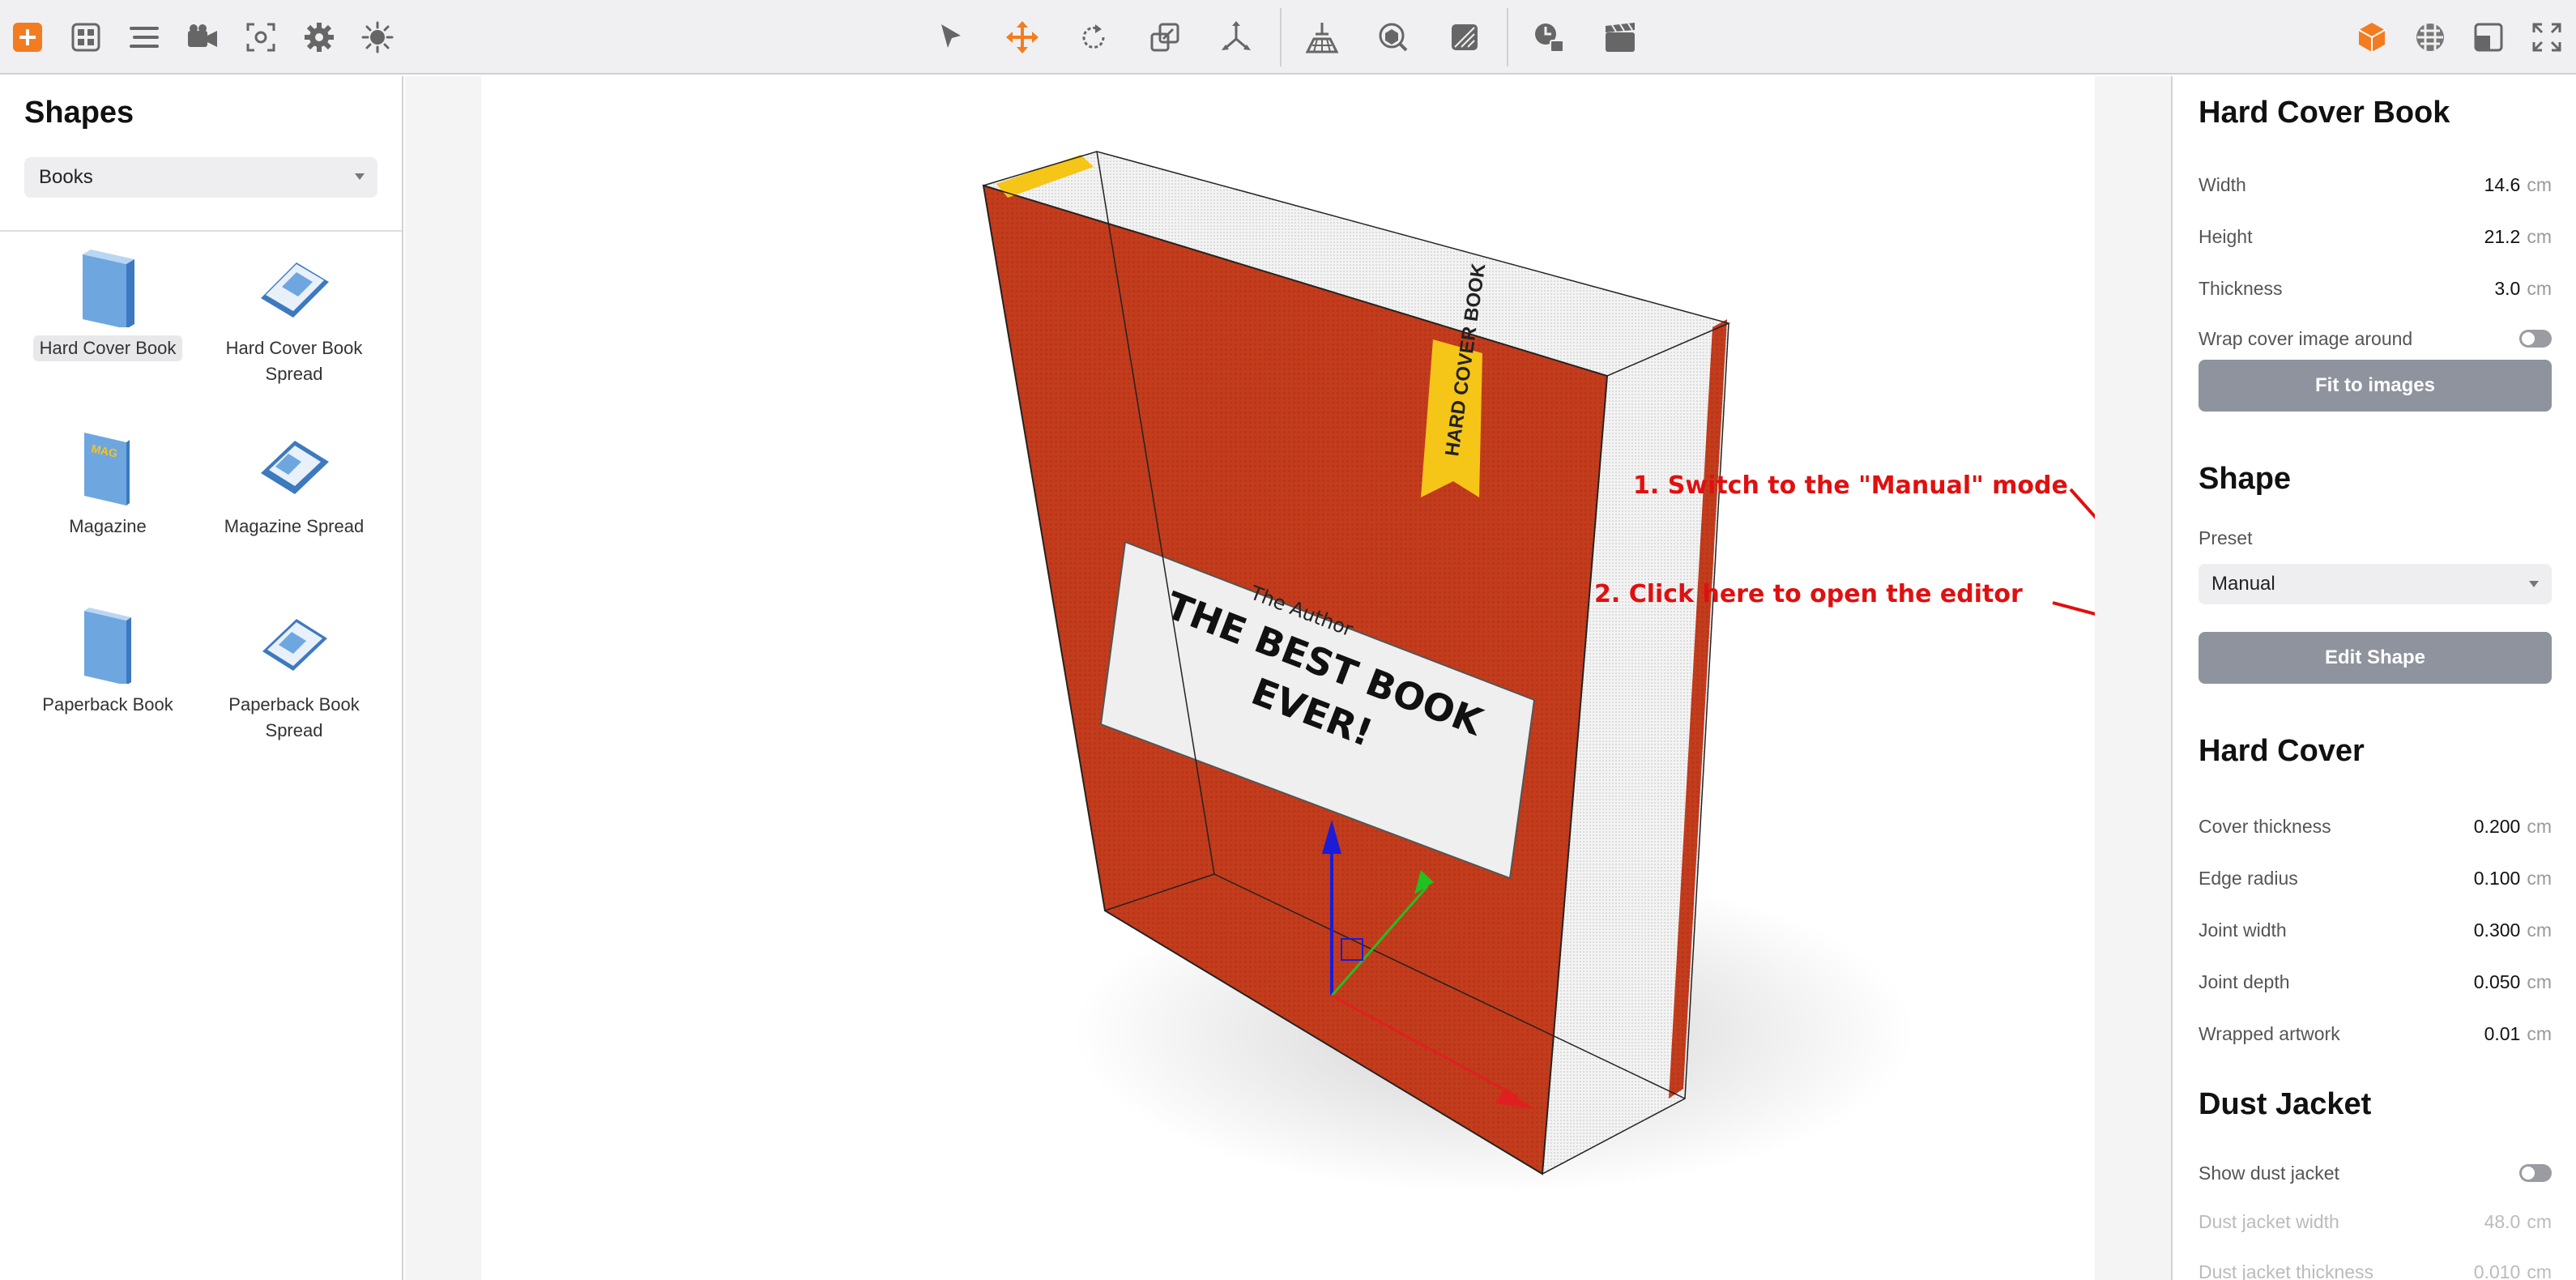 Image resolution: width=2576 pixels, height=1280 pixels. I want to click on prop-label: Dust jacket thickness, so click(2286, 1270).